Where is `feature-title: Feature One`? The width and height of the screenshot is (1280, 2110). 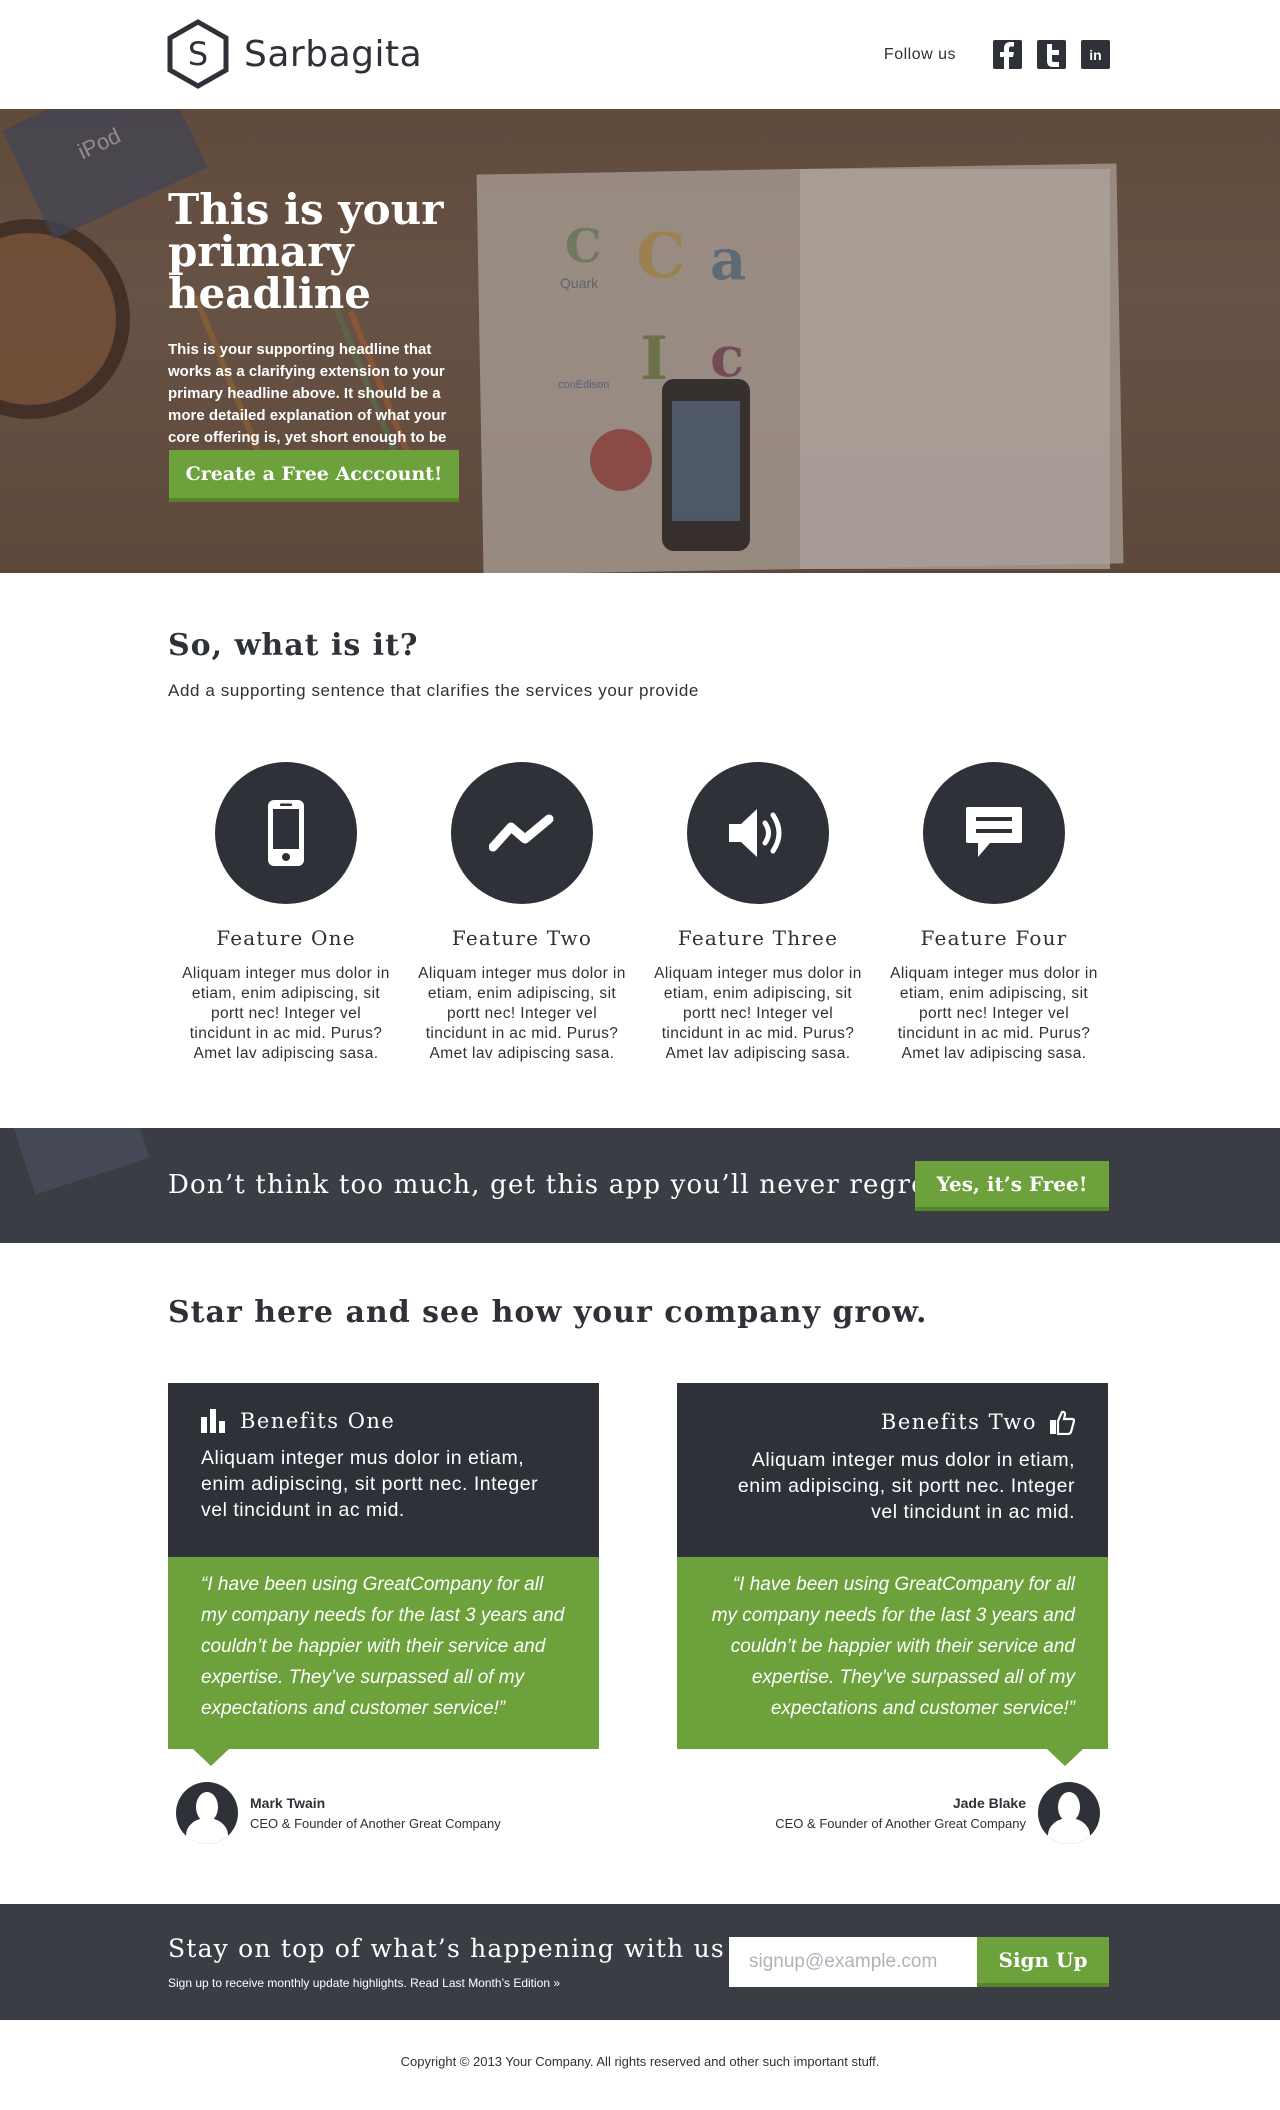 feature-title: Feature One is located at coordinates (286, 938).